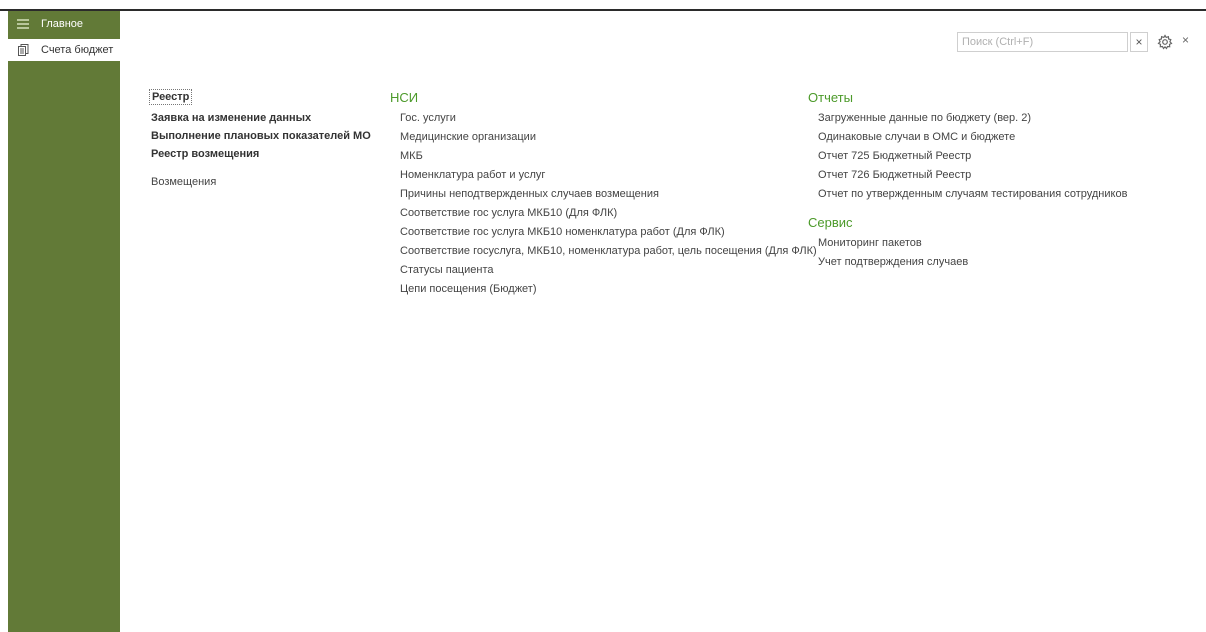 The height and width of the screenshot is (632, 1206). Describe the element at coordinates (603, 10) in the screenshot. I see `top-border` at that location.